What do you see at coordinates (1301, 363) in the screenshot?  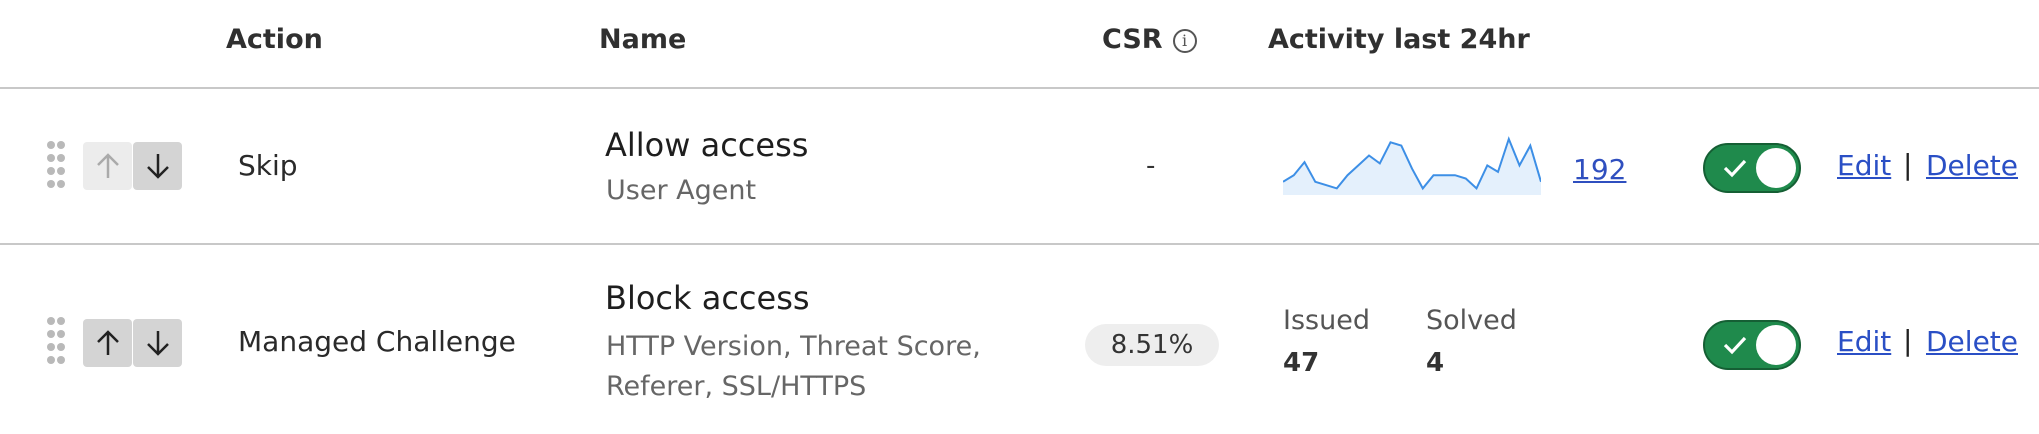 I see `issued-value: 47` at bounding box center [1301, 363].